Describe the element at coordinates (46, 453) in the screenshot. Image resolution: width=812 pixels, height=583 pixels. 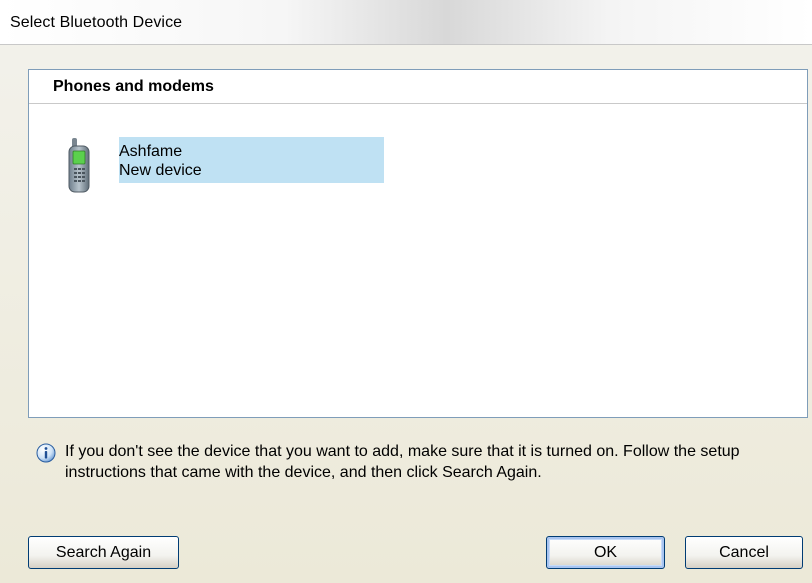
I see `info-icon` at that location.